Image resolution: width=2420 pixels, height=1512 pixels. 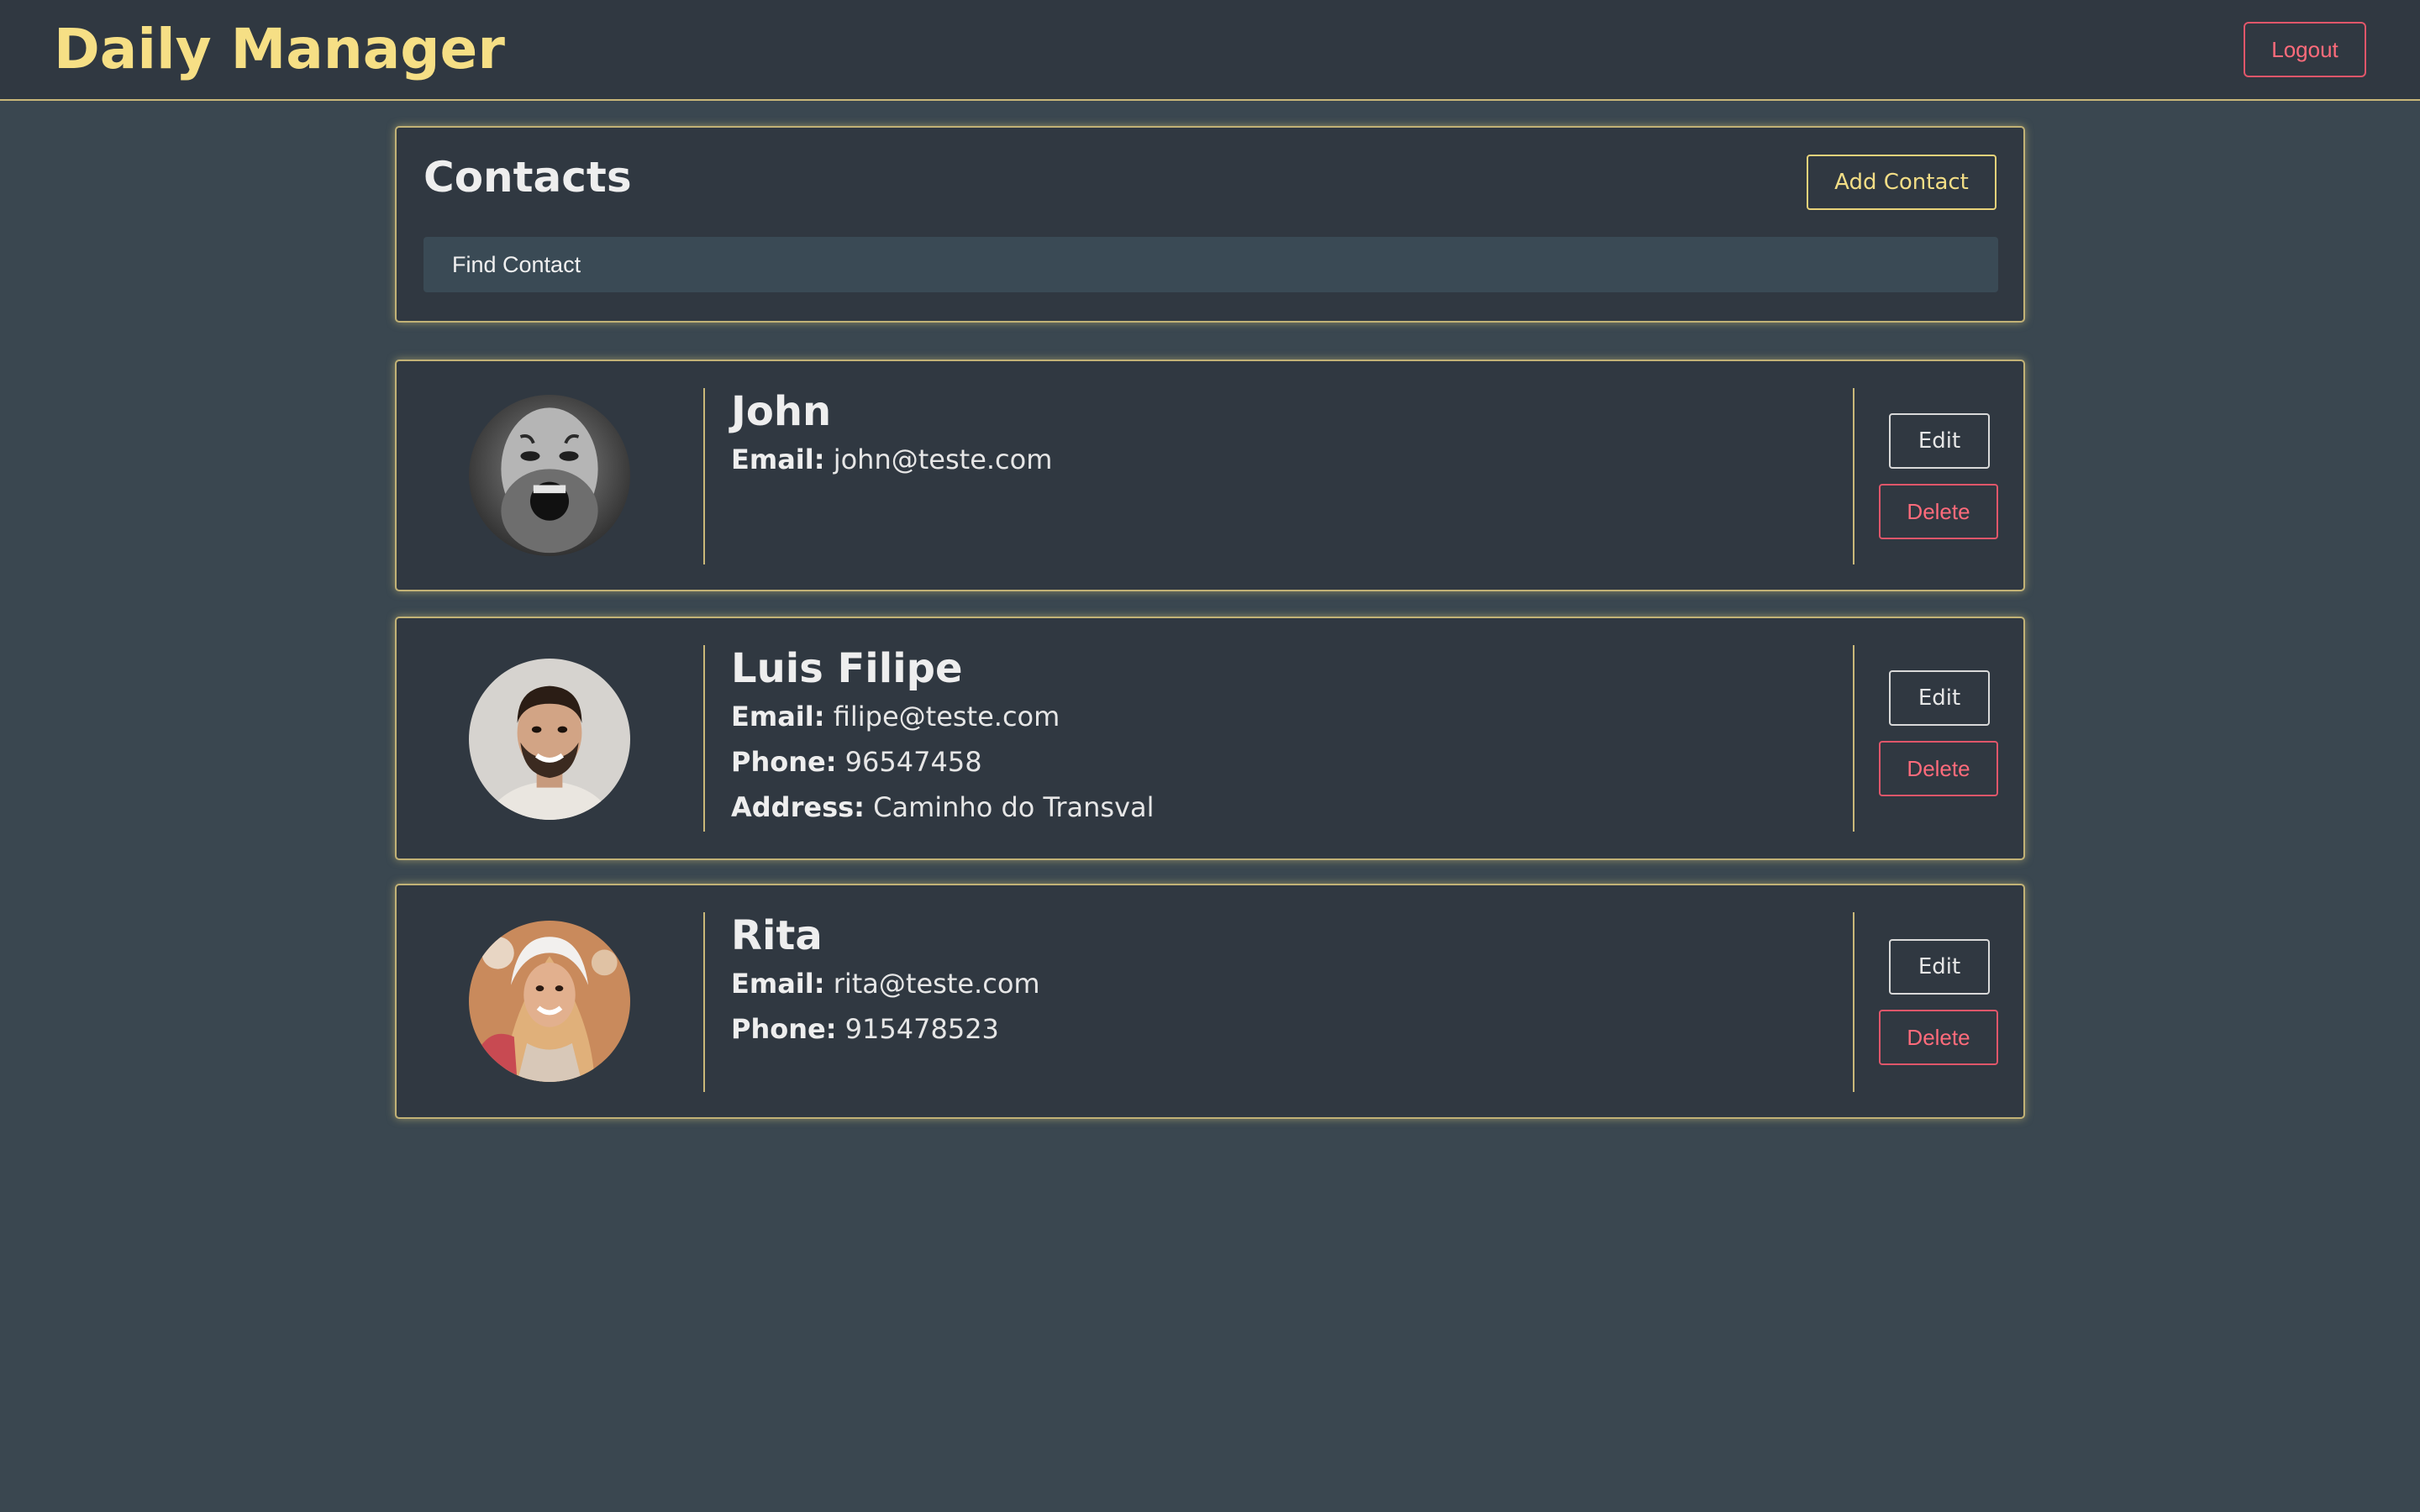 I want to click on phone-value: 915478523, so click(x=922, y=1029).